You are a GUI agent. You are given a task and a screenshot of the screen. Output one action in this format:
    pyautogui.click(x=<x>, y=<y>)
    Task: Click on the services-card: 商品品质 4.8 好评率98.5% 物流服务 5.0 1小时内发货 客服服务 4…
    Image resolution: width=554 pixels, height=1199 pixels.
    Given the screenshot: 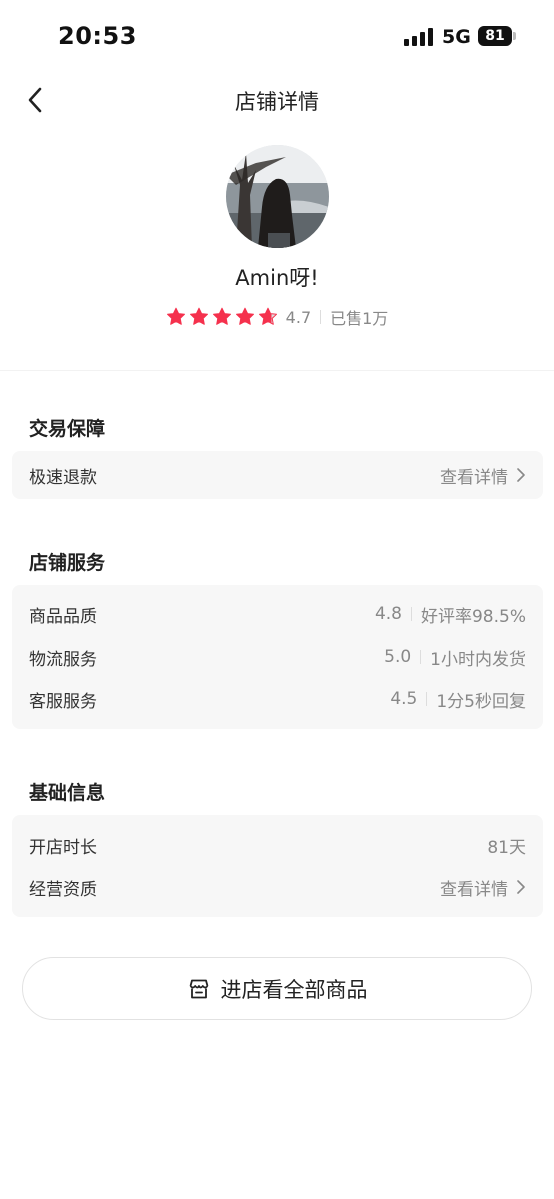 What is the action you would take?
    pyautogui.click(x=277, y=657)
    